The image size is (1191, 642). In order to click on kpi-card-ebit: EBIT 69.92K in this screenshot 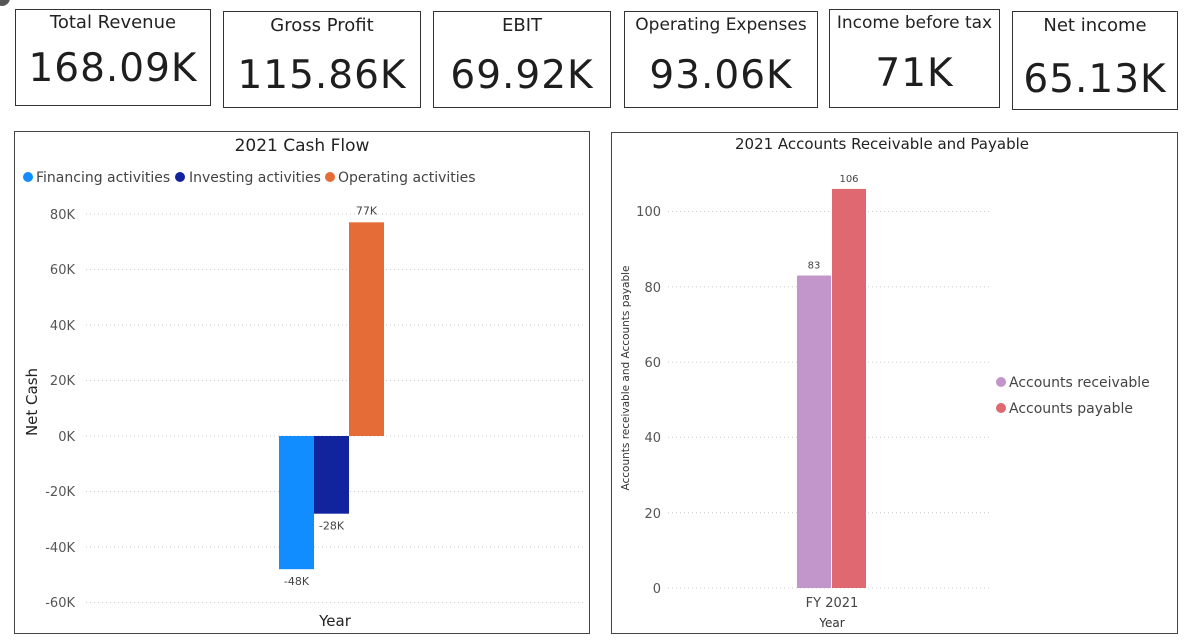, I will do `click(522, 59)`.